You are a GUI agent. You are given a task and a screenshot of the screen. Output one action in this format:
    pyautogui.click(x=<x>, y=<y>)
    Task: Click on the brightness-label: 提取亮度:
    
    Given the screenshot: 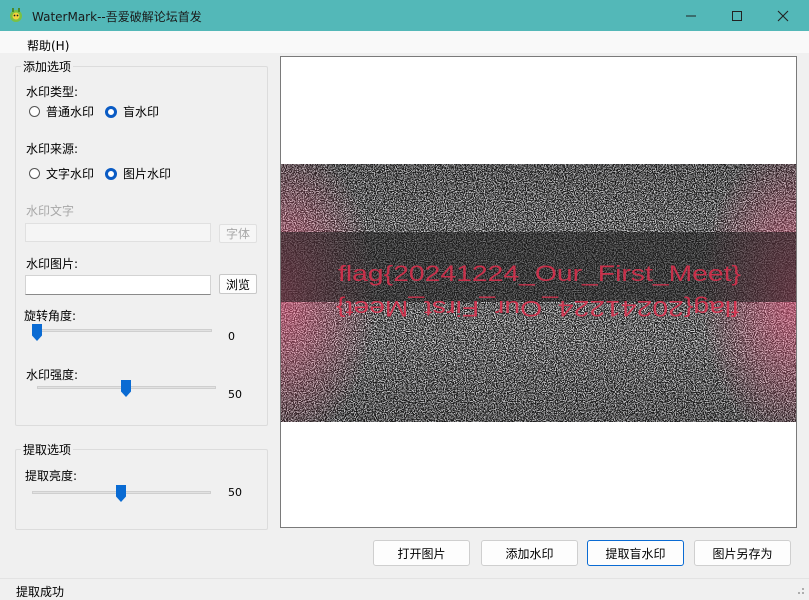 What is the action you would take?
    pyautogui.click(x=51, y=476)
    